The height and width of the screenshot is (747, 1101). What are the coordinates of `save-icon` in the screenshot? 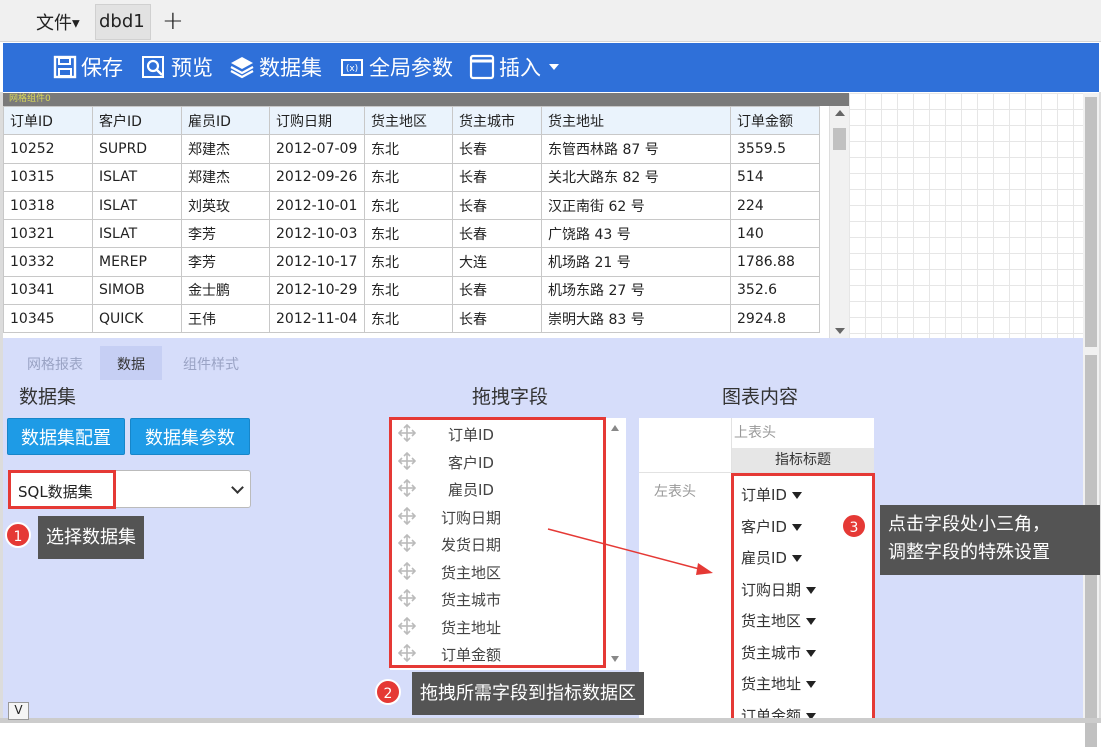 It's located at (65, 67).